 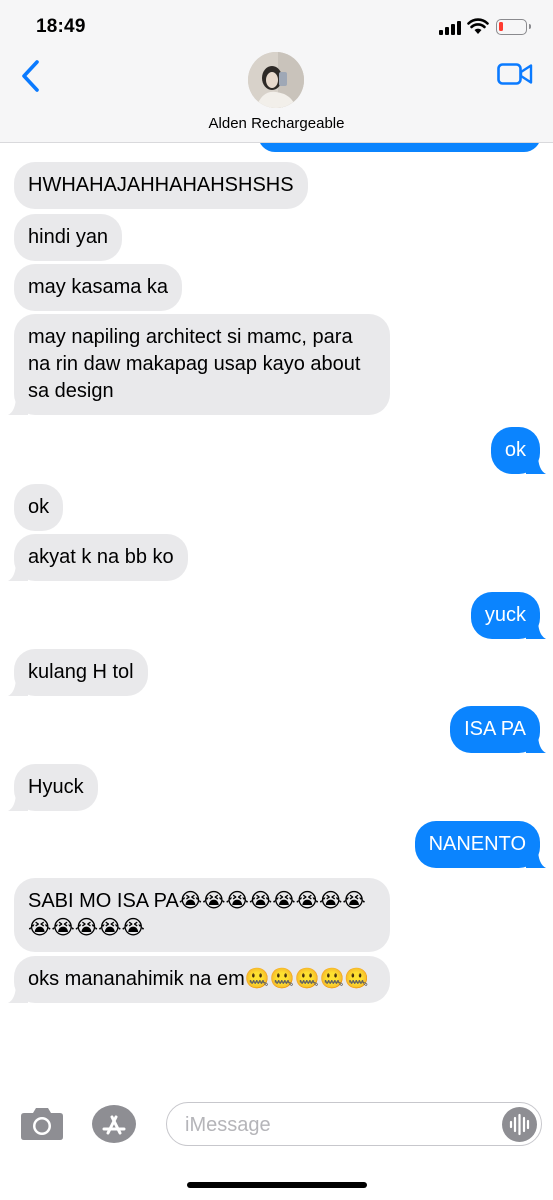 I want to click on audio-waveform-icon, so click(x=519, y=1124).